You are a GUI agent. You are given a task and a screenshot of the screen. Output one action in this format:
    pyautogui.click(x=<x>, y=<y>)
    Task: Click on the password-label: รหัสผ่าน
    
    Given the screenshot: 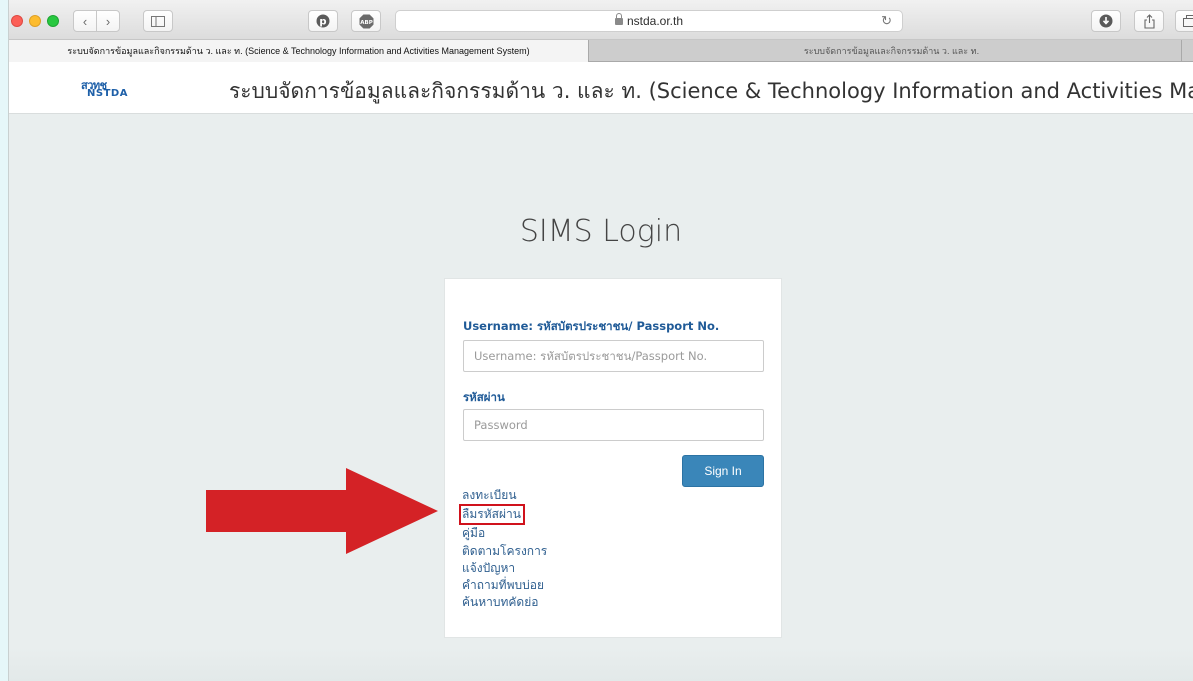 What is the action you would take?
    pyautogui.click(x=484, y=397)
    